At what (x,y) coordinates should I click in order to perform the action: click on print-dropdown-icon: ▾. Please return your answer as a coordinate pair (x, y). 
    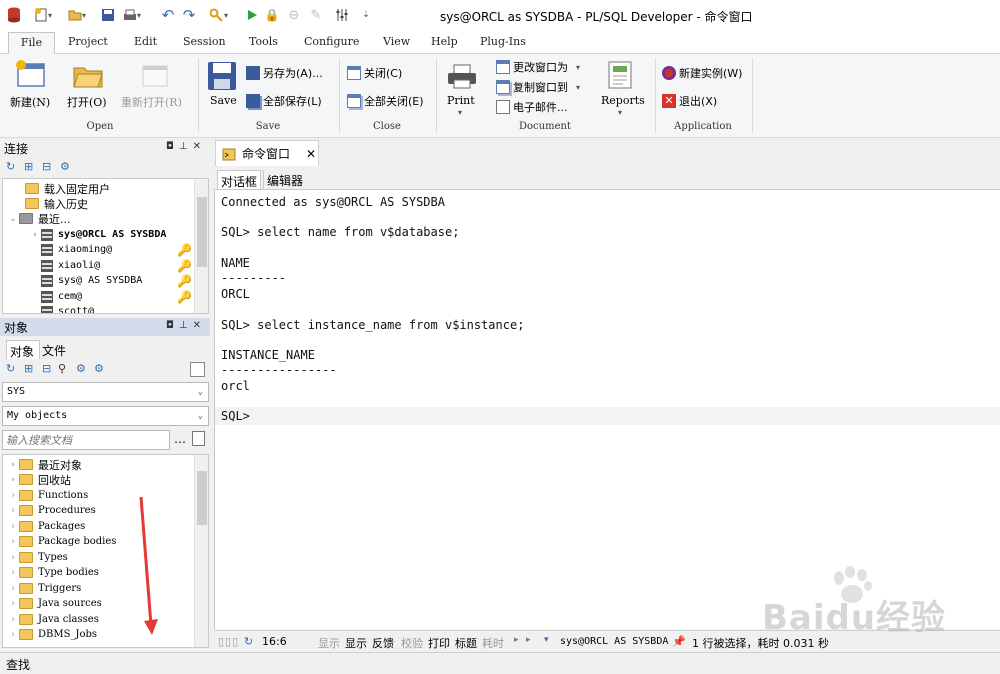
    Looking at the image, I should click on (460, 112).